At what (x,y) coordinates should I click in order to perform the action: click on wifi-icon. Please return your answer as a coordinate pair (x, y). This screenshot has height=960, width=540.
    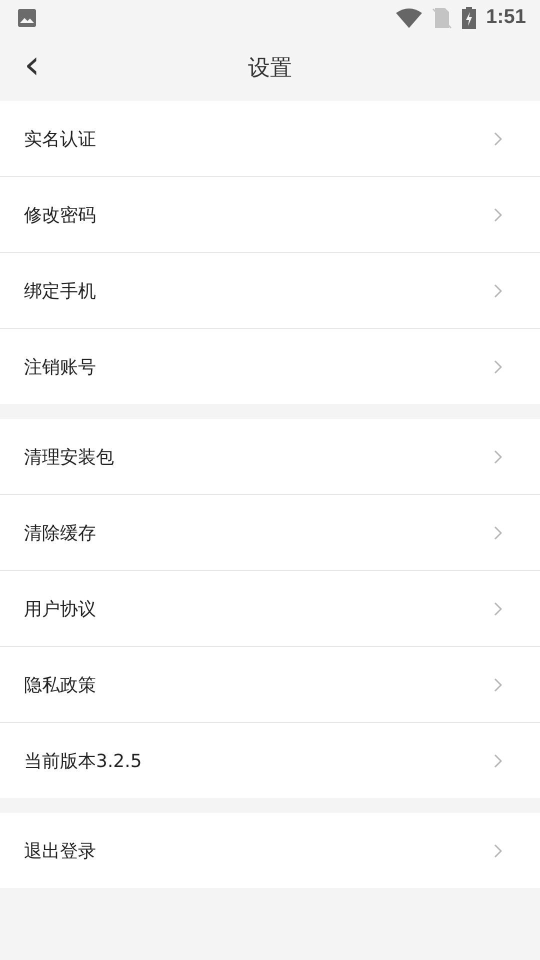
    Looking at the image, I should click on (409, 18).